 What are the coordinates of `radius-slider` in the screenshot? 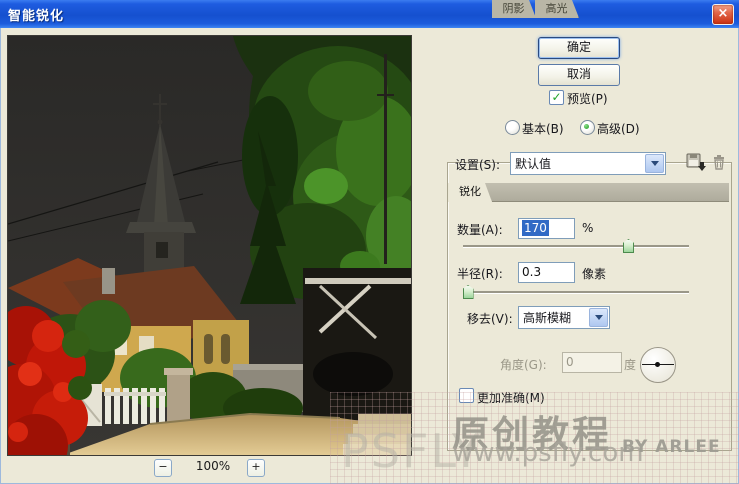 It's located at (575, 292).